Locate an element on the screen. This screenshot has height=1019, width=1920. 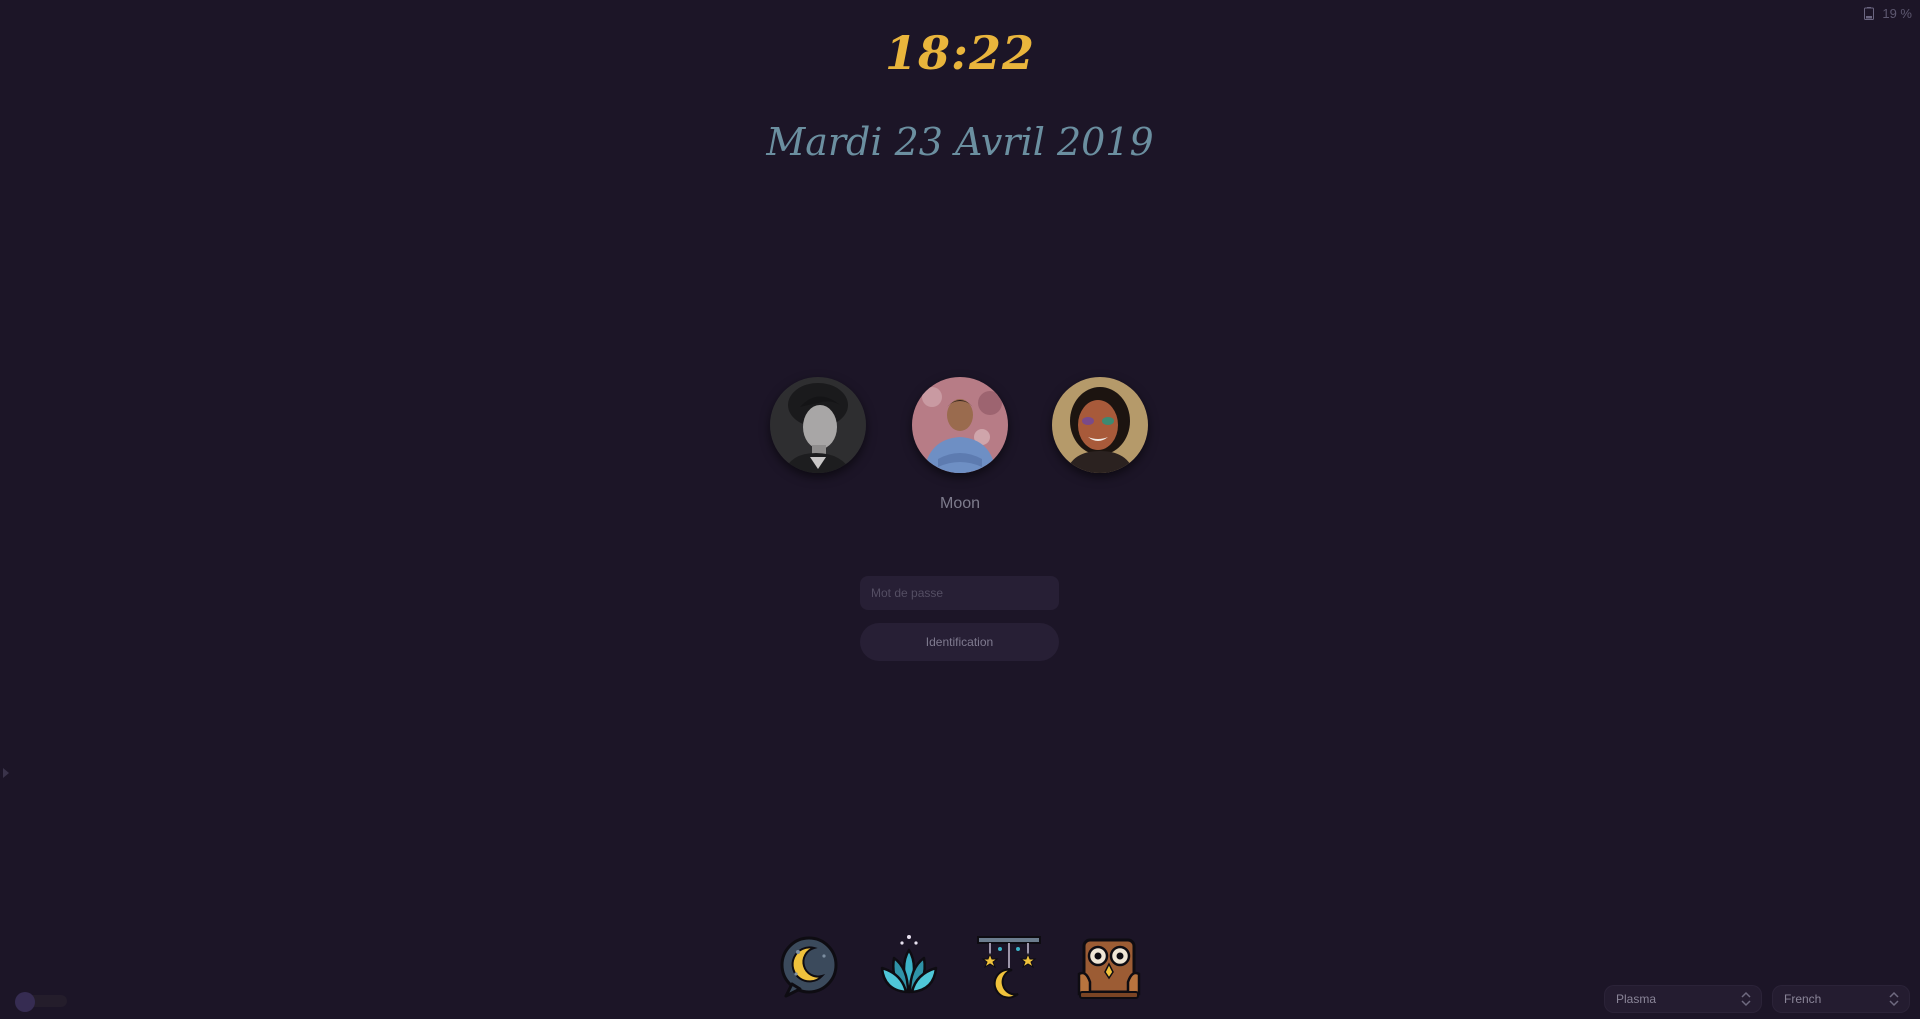
hanging-moon-icon is located at coordinates (1009, 967).